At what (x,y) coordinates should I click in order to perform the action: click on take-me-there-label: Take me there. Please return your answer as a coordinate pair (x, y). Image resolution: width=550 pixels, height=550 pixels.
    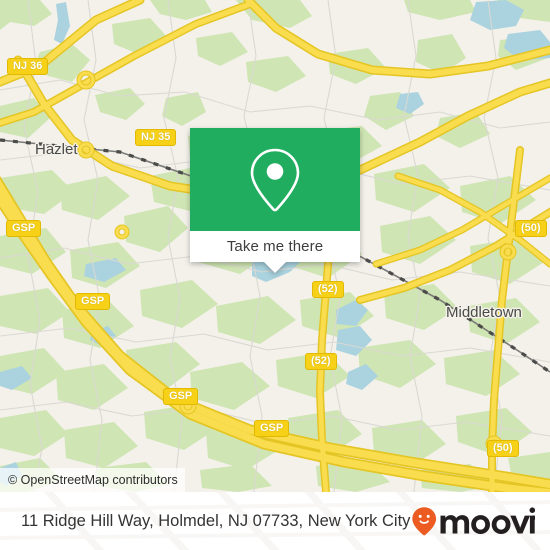
    Looking at the image, I should click on (275, 246).